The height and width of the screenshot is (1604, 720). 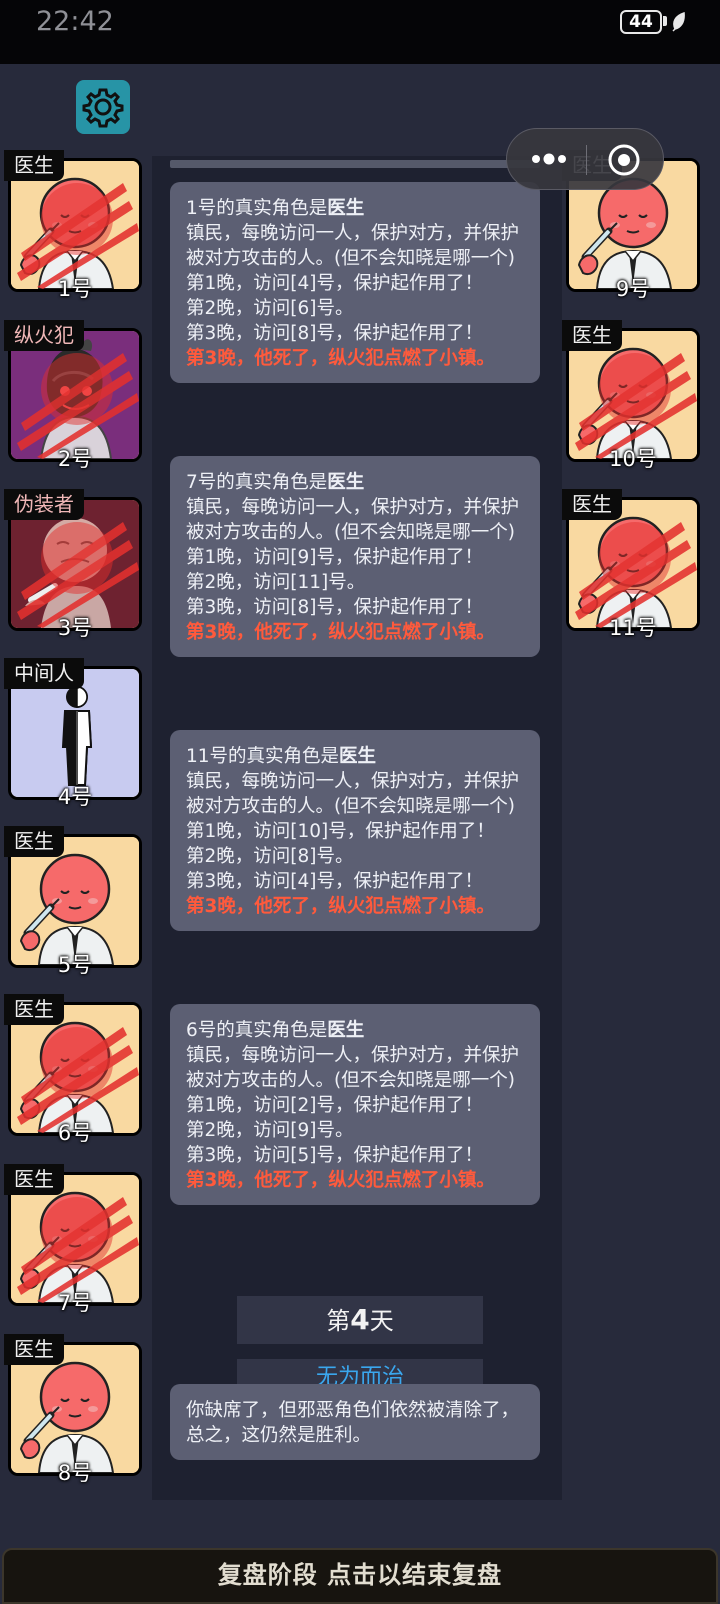 What do you see at coordinates (381, 1321) in the screenshot?
I see `day-suffix: 天` at bounding box center [381, 1321].